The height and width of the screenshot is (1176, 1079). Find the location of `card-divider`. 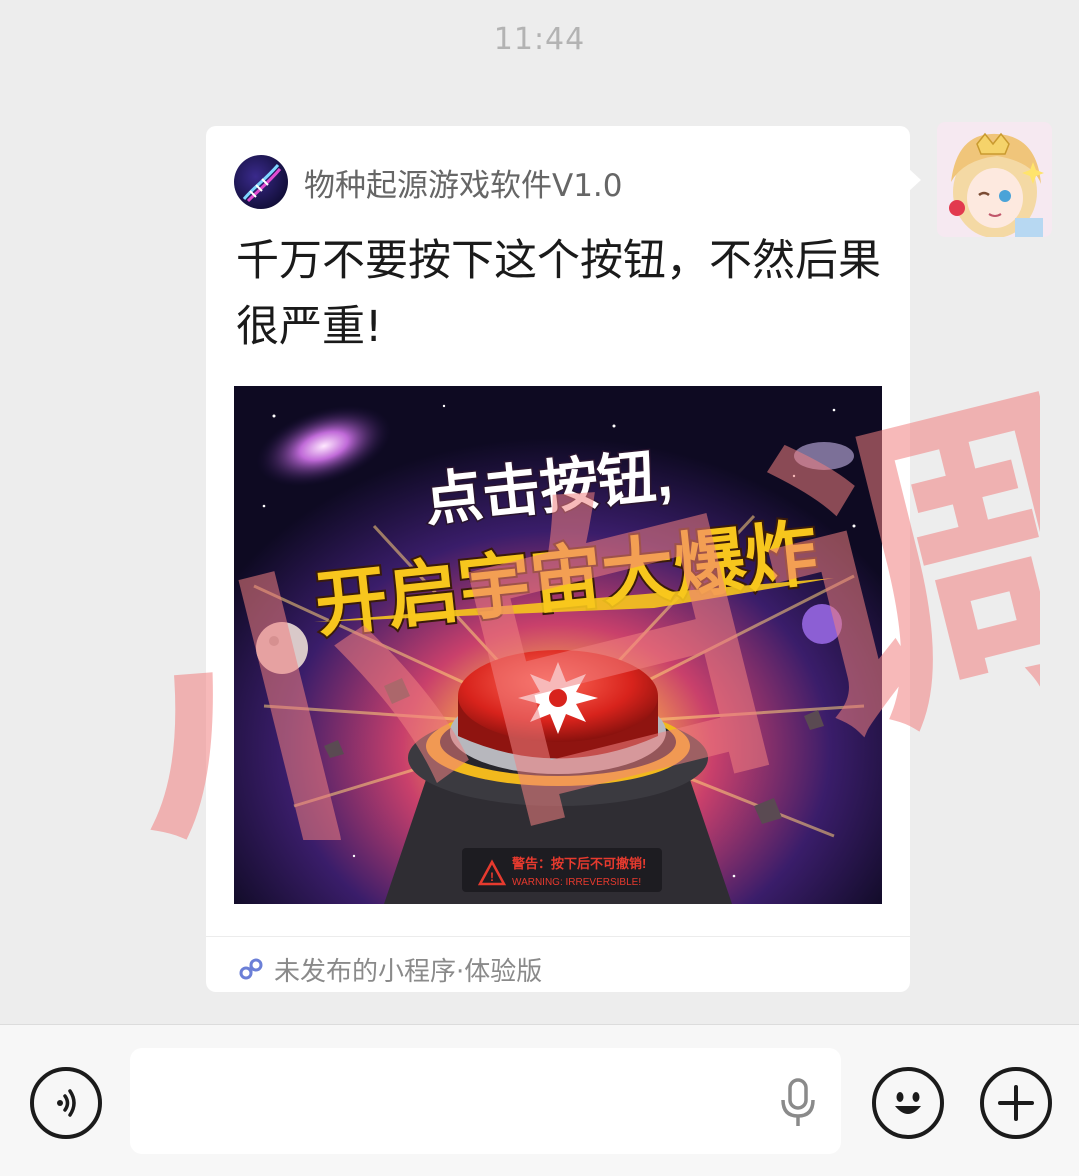

card-divider is located at coordinates (558, 936).